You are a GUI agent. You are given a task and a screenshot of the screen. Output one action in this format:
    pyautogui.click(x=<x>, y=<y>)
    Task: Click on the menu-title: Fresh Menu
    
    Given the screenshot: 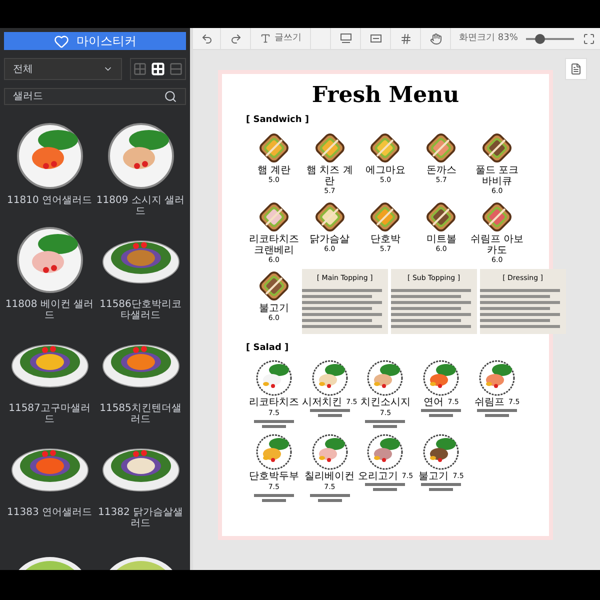 What is the action you would take?
    pyautogui.click(x=385, y=96)
    